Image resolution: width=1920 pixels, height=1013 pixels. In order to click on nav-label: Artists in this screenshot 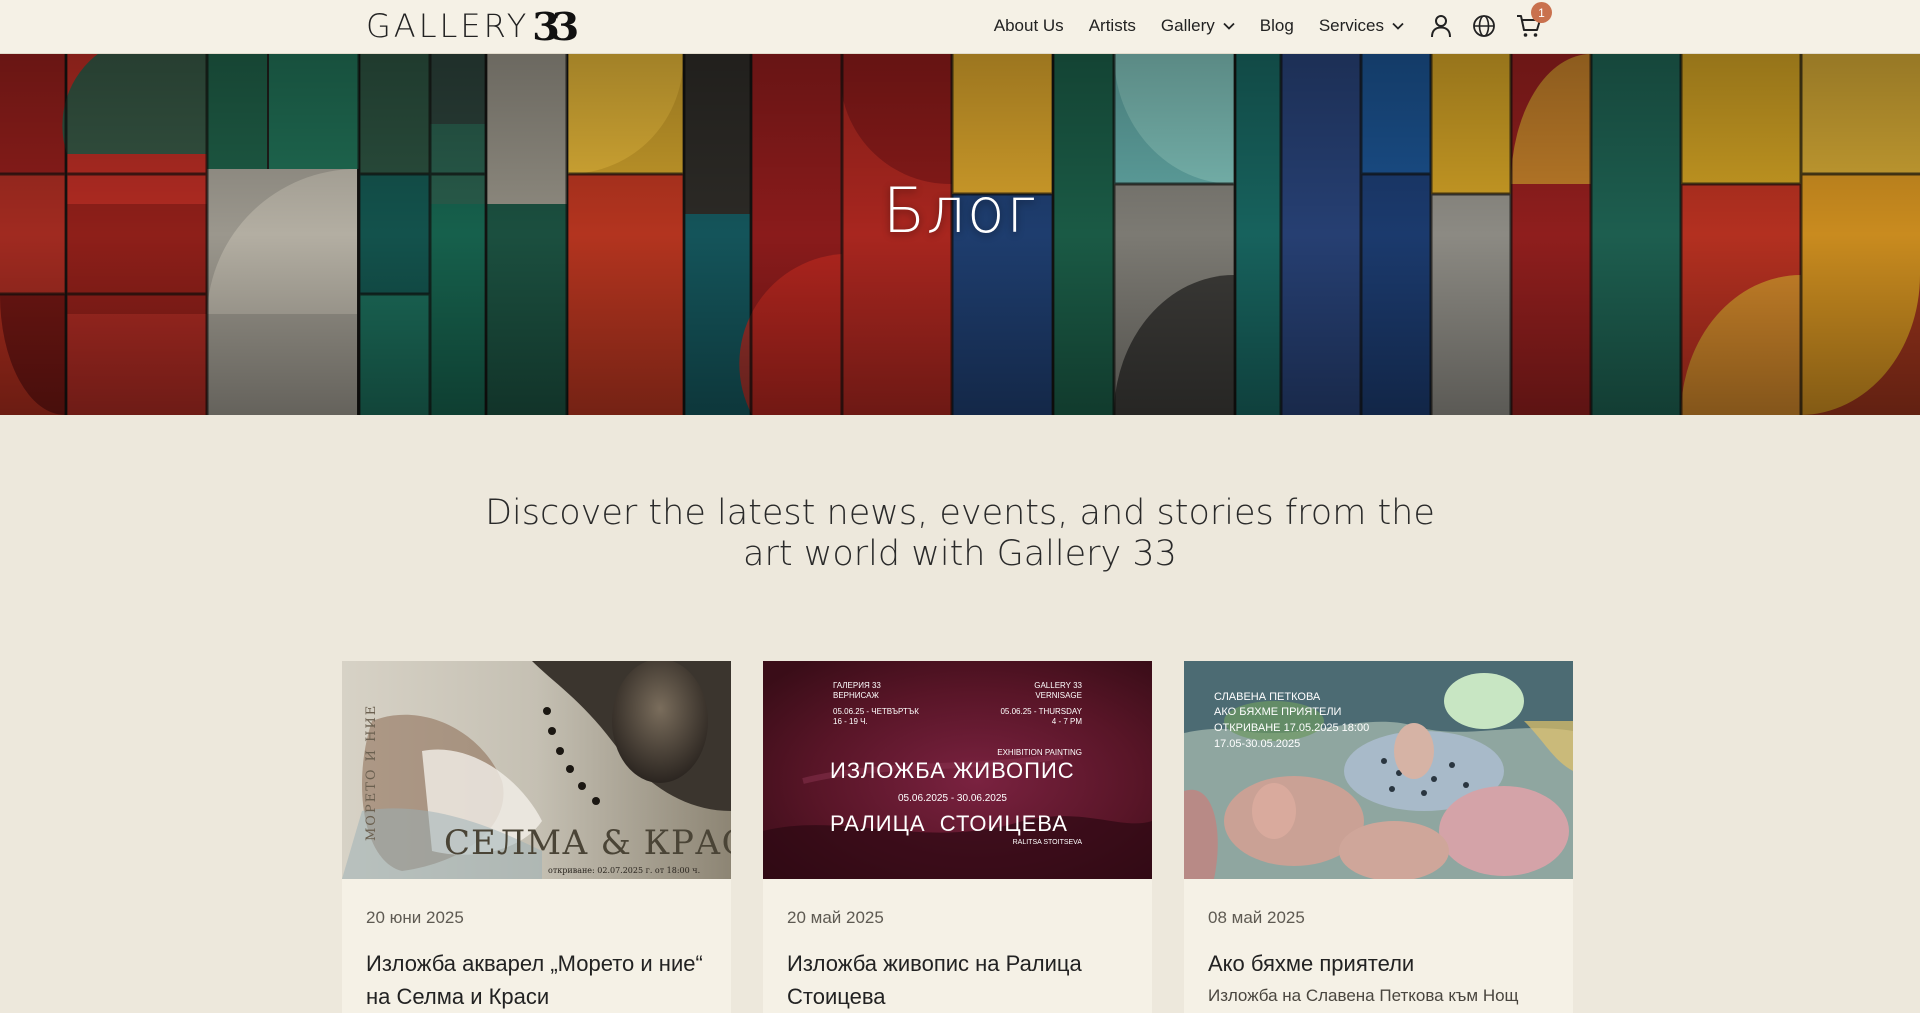, I will do `click(1112, 25)`.